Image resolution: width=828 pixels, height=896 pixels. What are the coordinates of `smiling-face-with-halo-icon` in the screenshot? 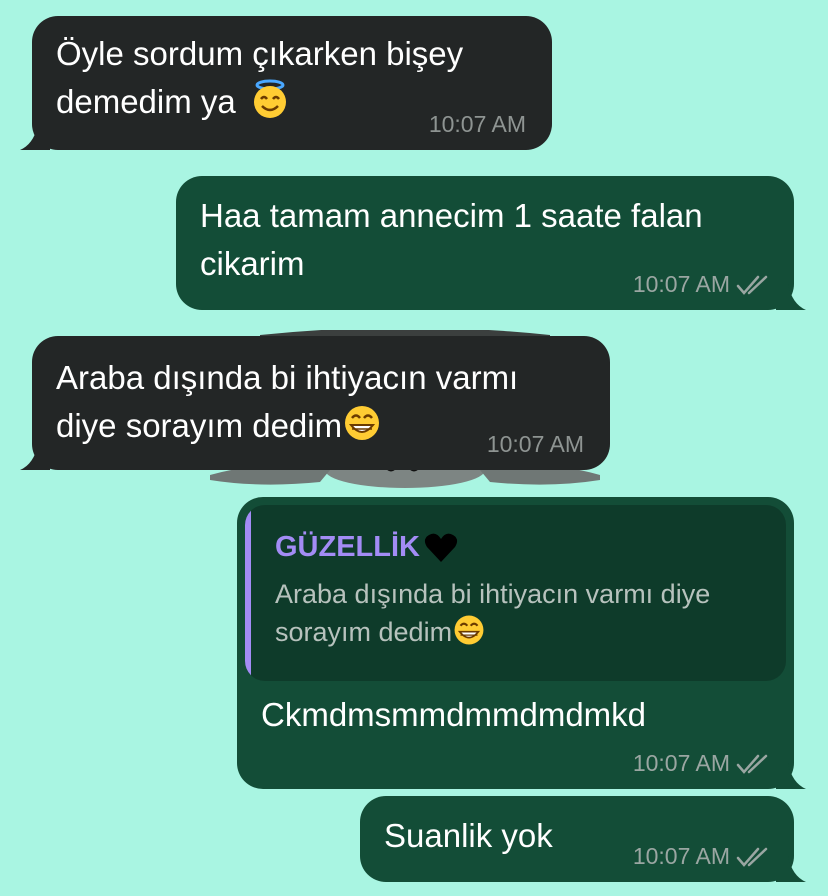 It's located at (269, 98).